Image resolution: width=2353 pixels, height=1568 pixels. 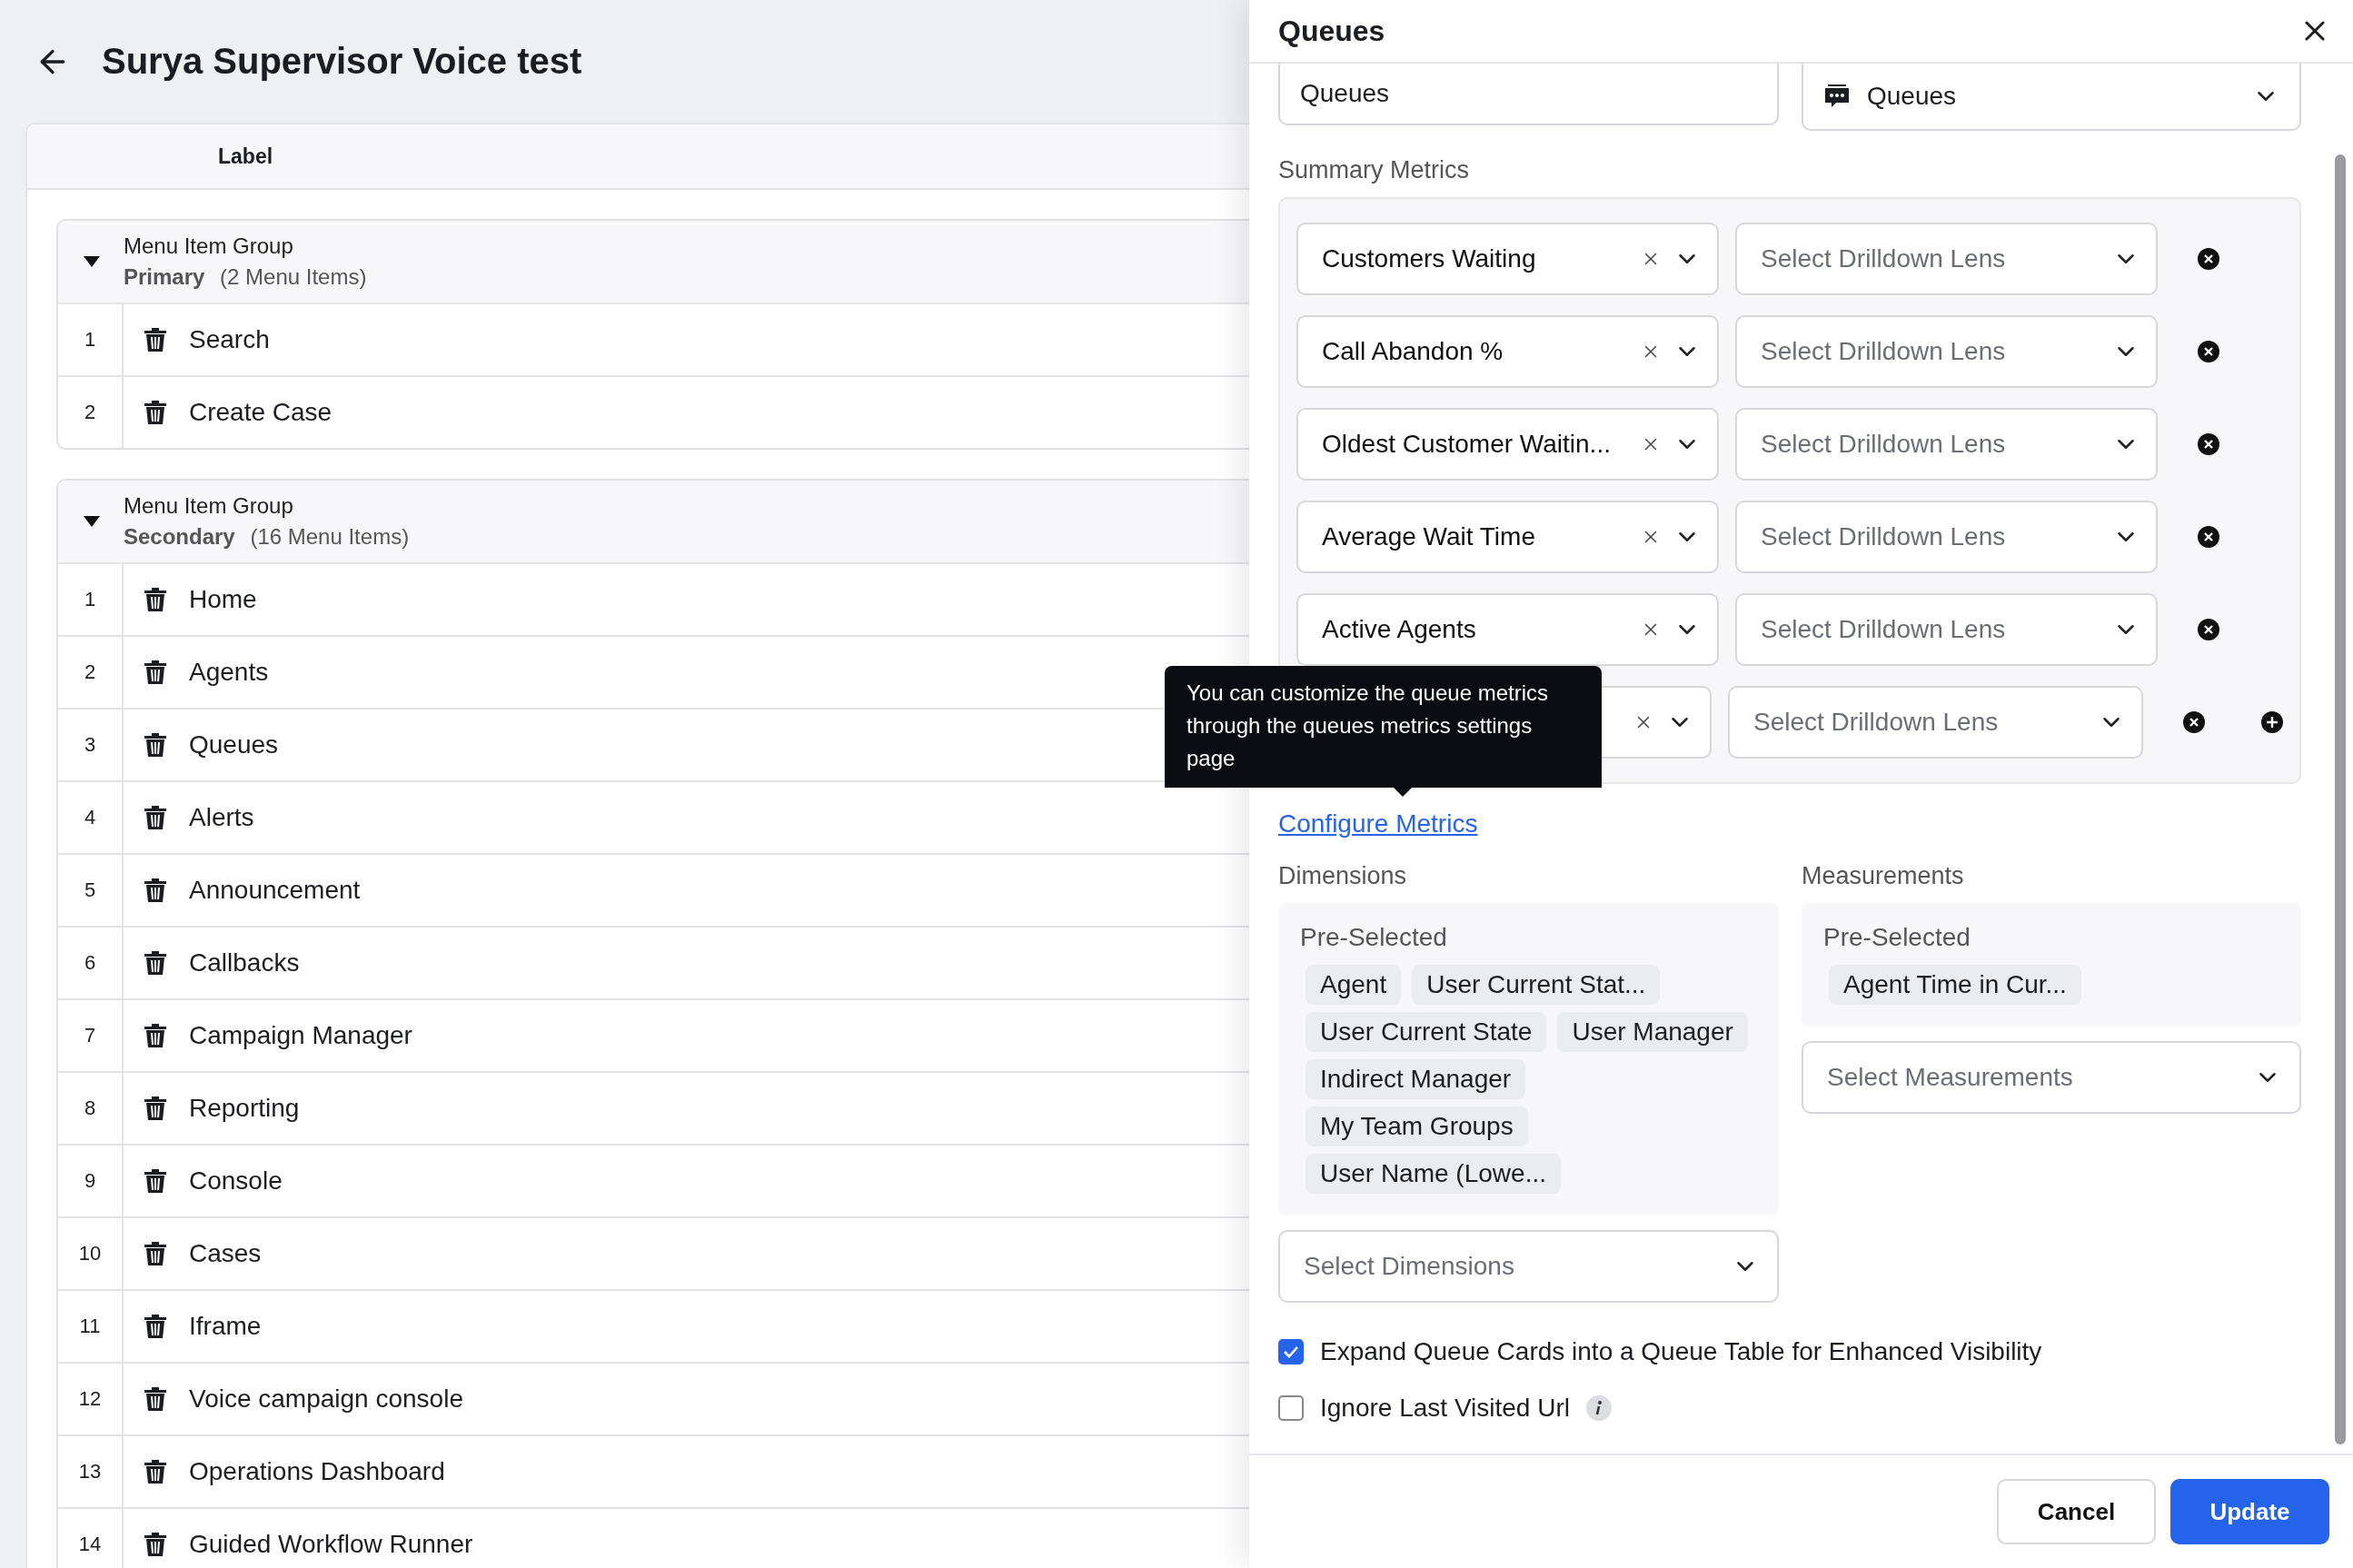 What do you see at coordinates (91, 1471) in the screenshot?
I see `row-number: 13` at bounding box center [91, 1471].